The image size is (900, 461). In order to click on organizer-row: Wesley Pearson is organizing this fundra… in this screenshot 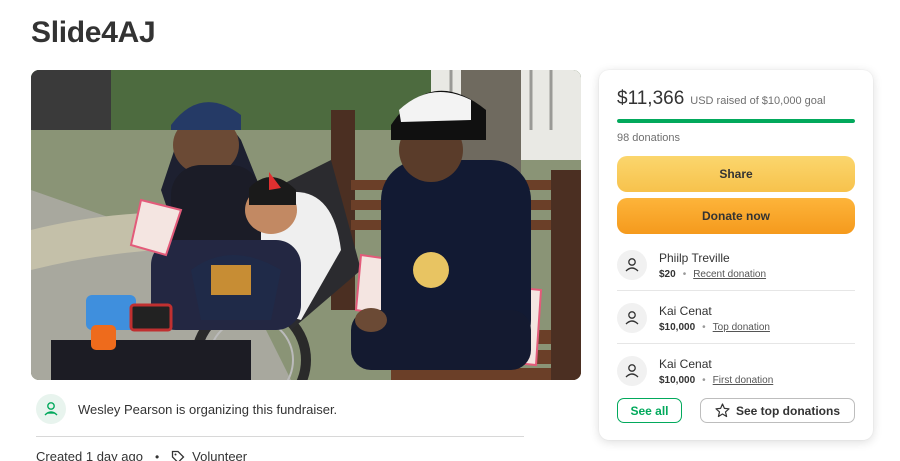, I will do `click(186, 409)`.